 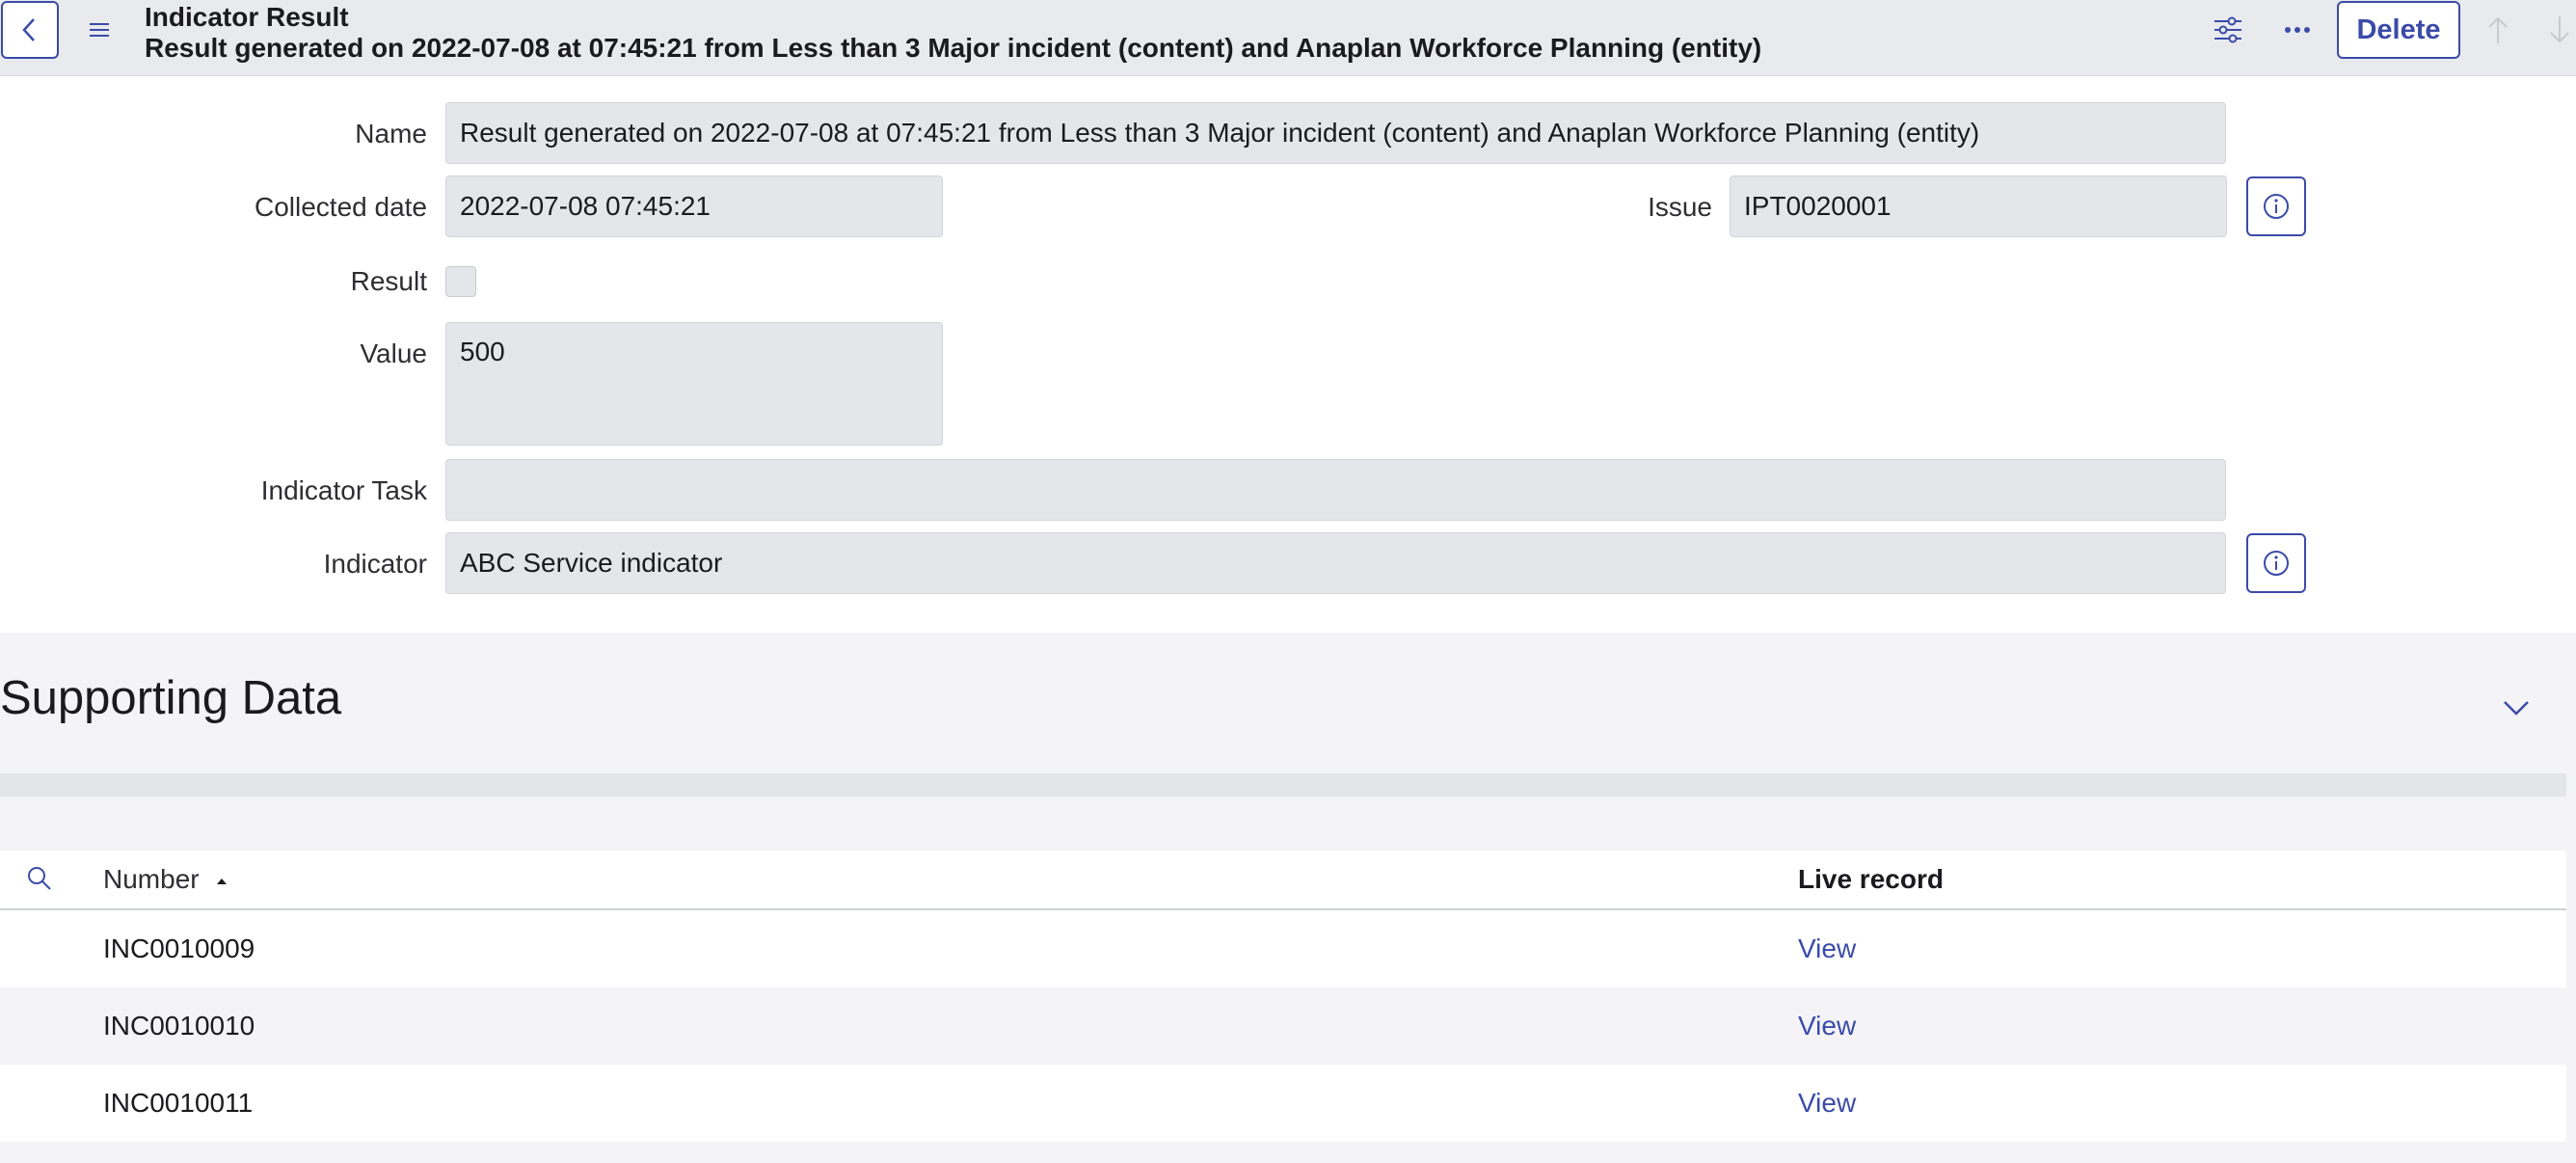 What do you see at coordinates (2228, 30) in the screenshot?
I see `form-settings-icon` at bounding box center [2228, 30].